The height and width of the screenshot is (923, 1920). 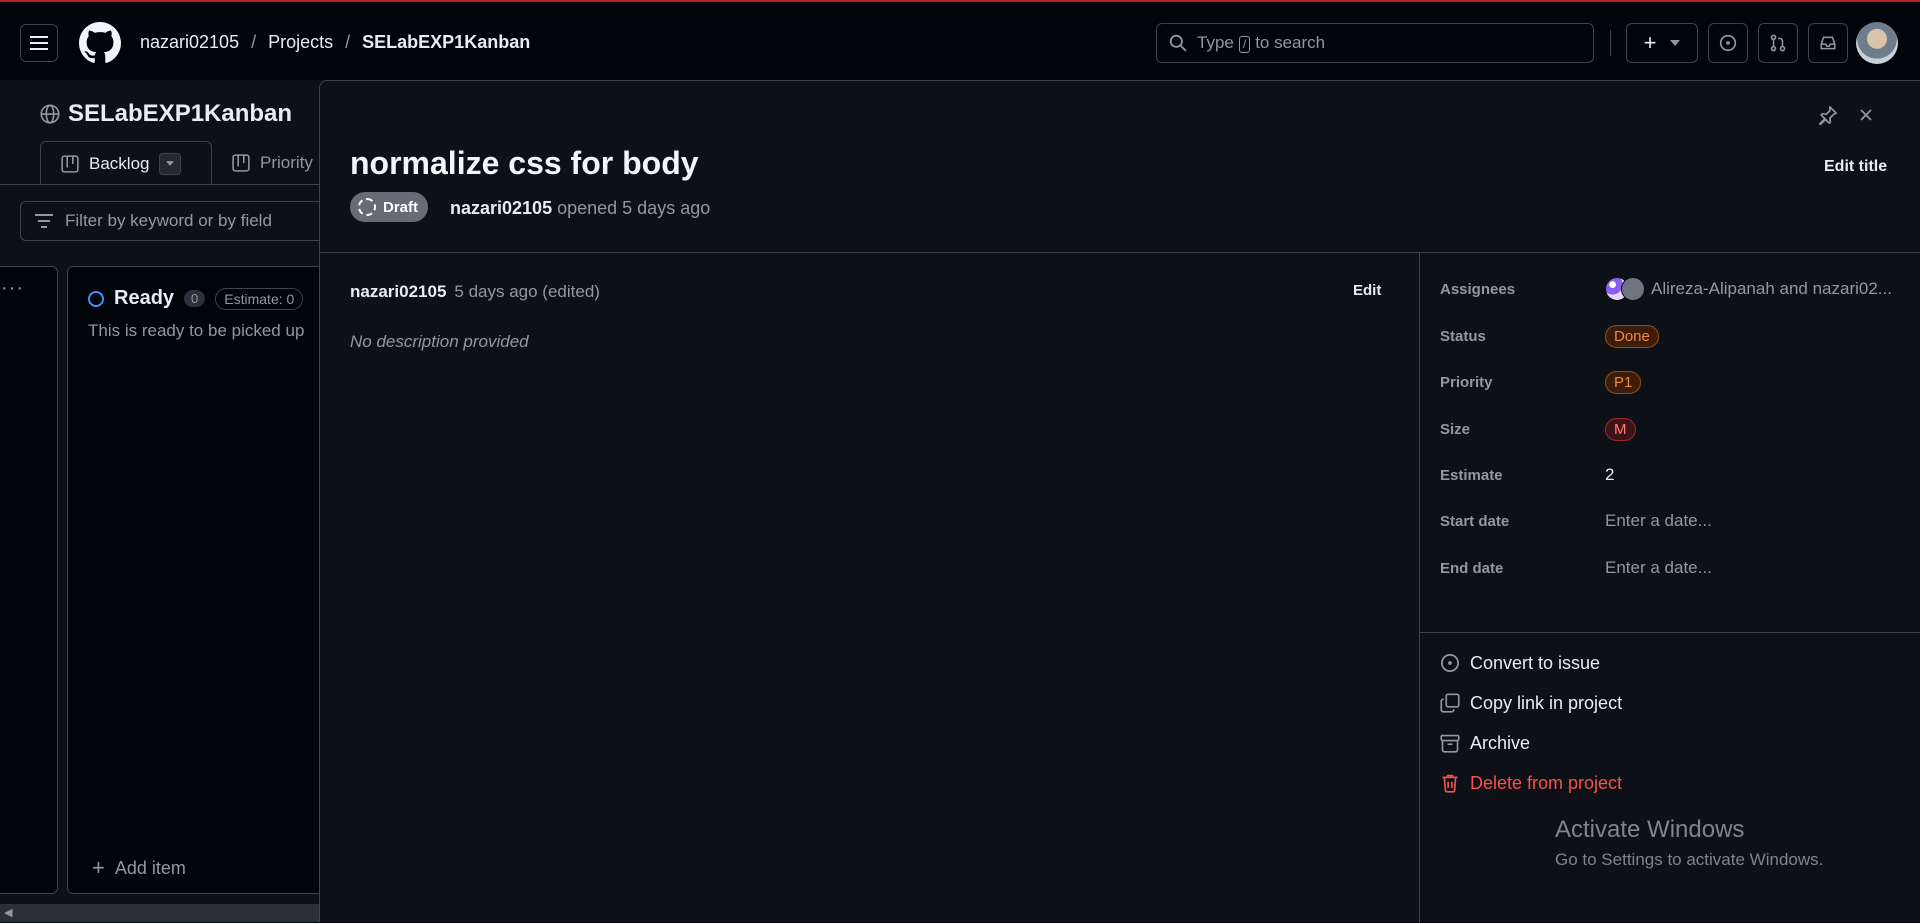 I want to click on create-new-button: +, so click(x=1662, y=43).